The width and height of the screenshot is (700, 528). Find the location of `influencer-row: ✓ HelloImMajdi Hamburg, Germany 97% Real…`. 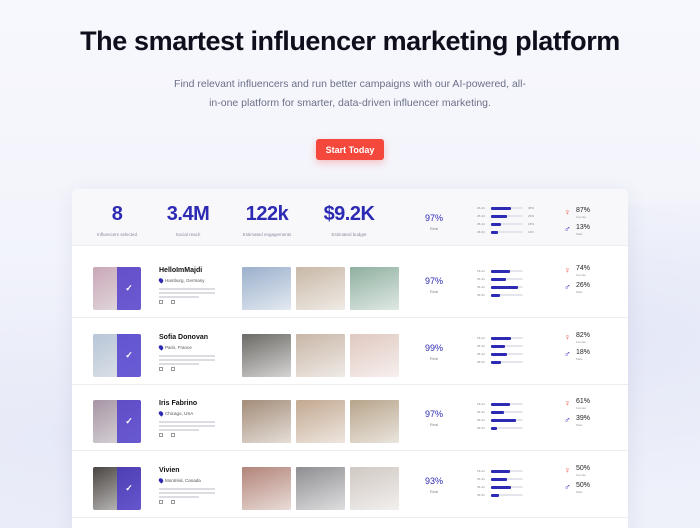

influencer-row: ✓ HelloImMajdi Hamburg, Germany 97% Real… is located at coordinates (350, 285).